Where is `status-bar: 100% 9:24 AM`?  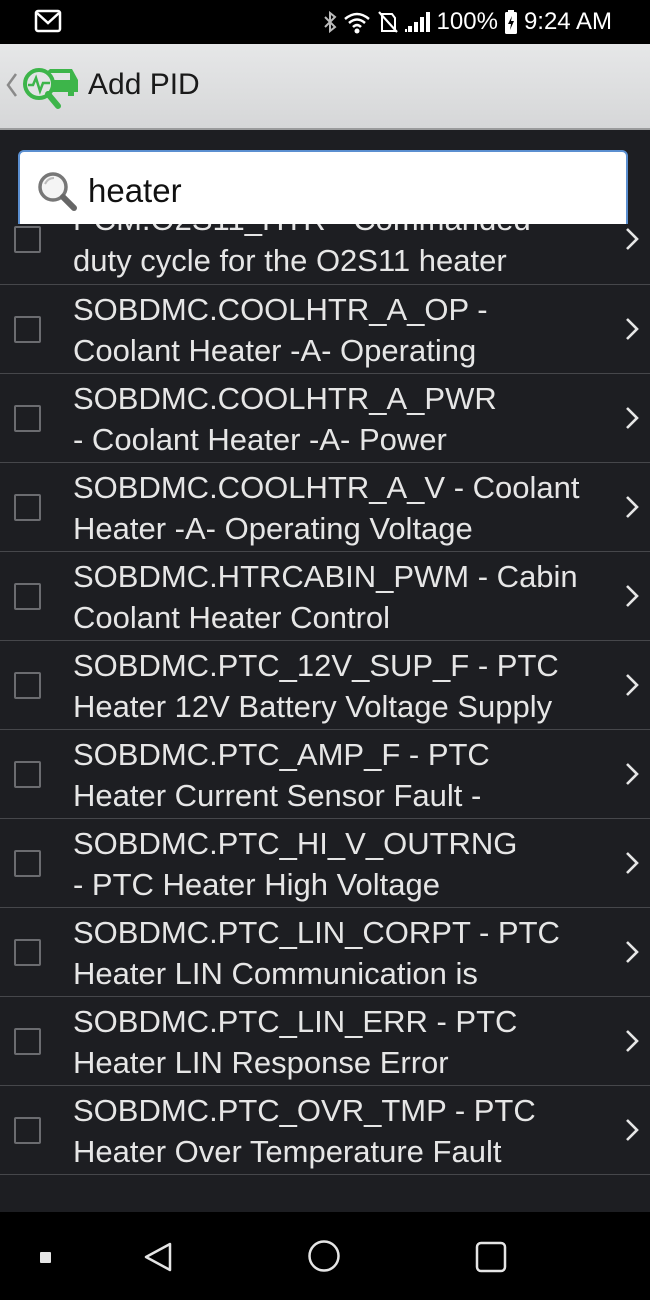
status-bar: 100% 9:24 AM is located at coordinates (325, 22).